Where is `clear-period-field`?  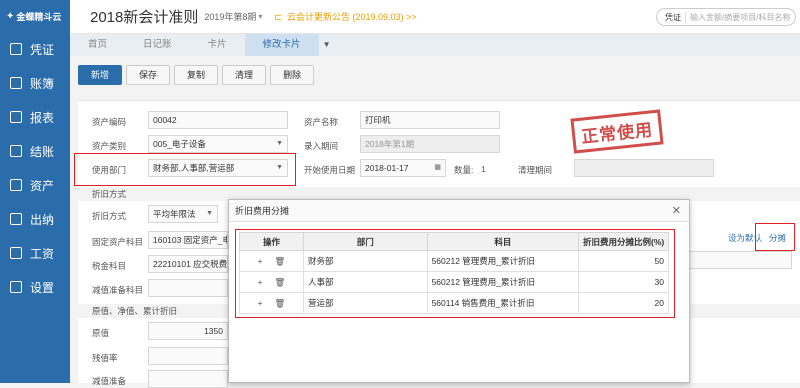
clear-period-field is located at coordinates (644, 168).